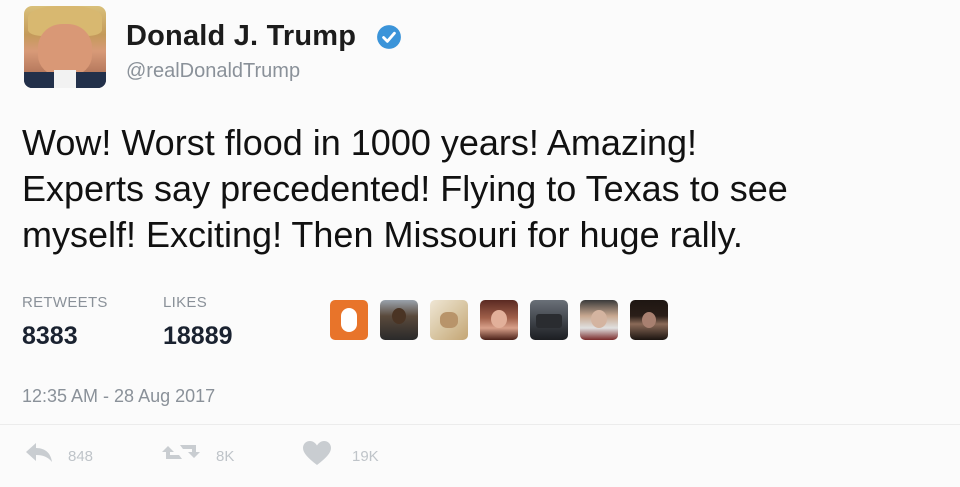 Image resolution: width=960 pixels, height=487 pixels. What do you see at coordinates (389, 37) in the screenshot?
I see `verified-badge-icon` at bounding box center [389, 37].